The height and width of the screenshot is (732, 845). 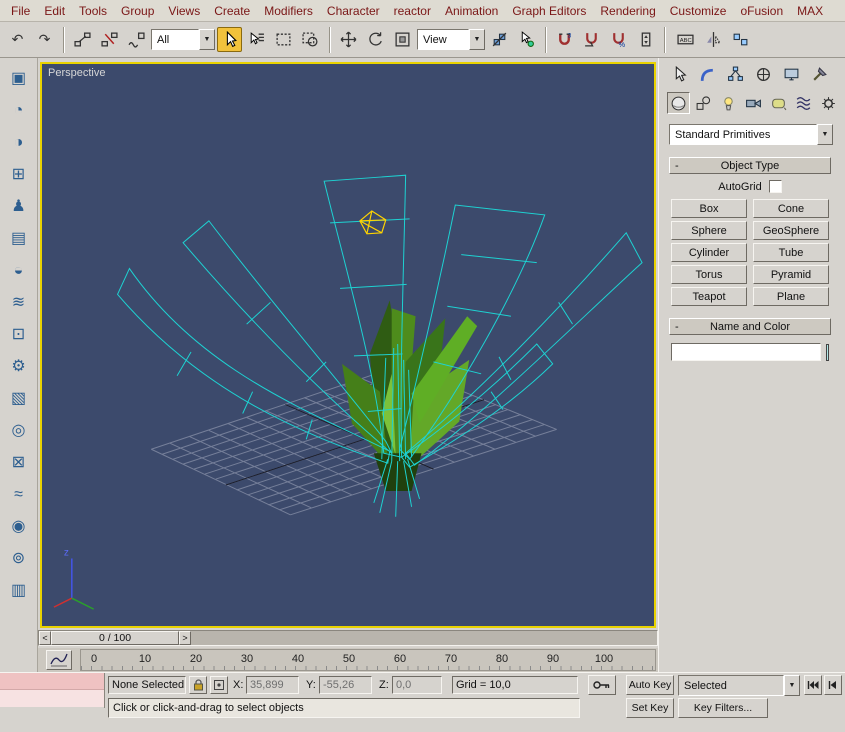 I want to click on category-cameras, so click(x=753, y=103).